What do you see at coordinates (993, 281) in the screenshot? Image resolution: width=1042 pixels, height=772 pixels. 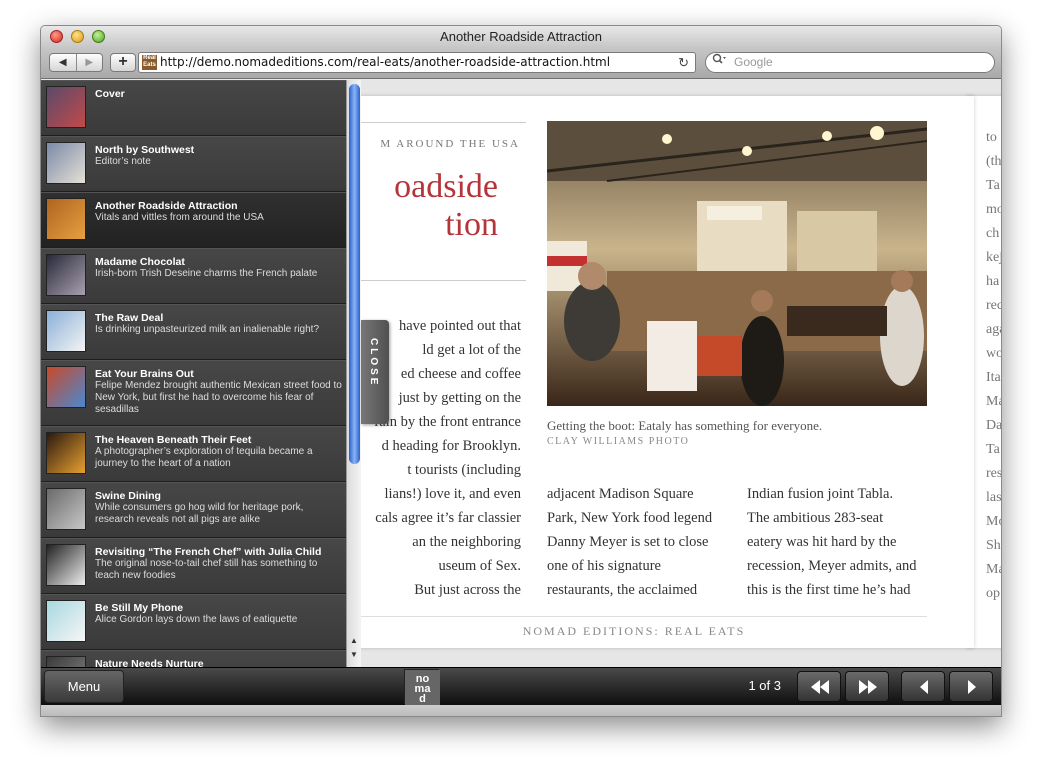 I see `next-page-line: ha` at bounding box center [993, 281].